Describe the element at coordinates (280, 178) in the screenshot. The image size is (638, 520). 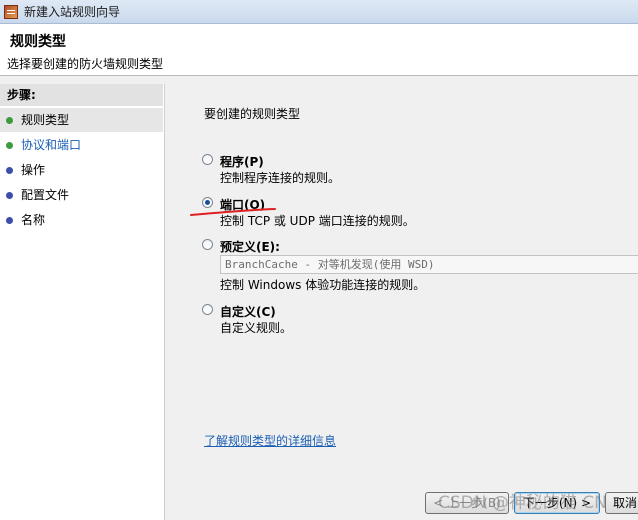
I see `option-description: 控制程序连接的规则。` at that location.